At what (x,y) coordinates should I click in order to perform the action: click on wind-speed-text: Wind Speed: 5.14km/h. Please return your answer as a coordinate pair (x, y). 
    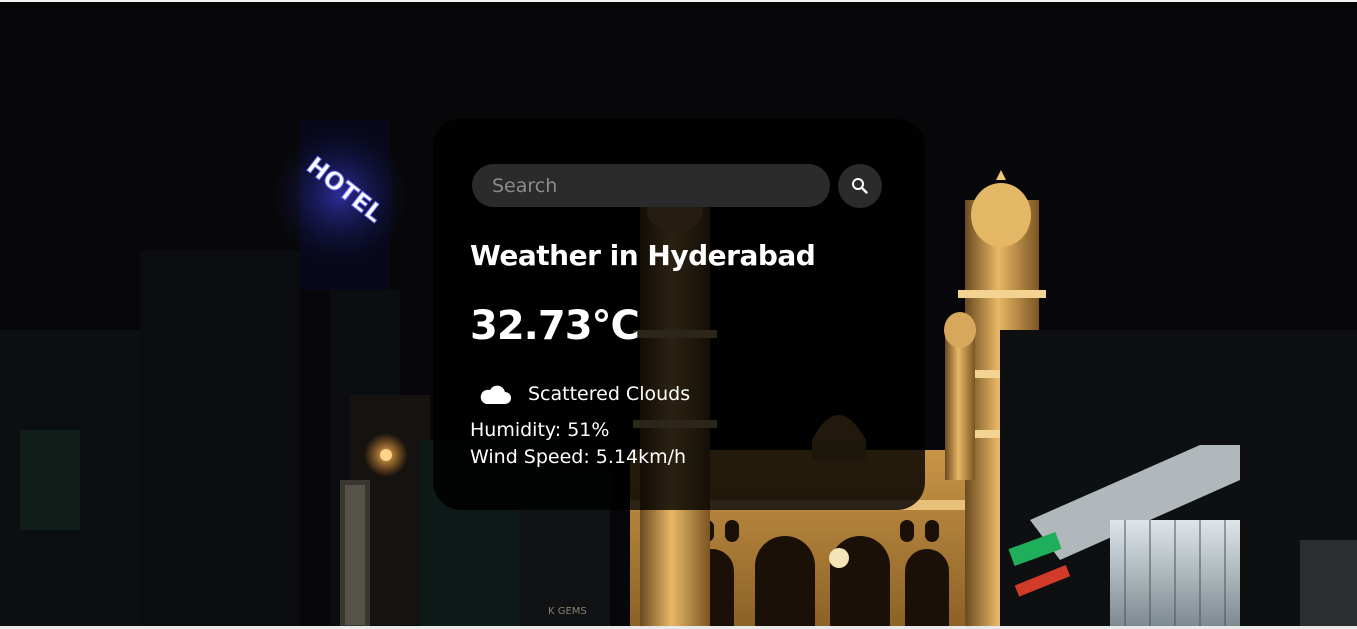
    Looking at the image, I should click on (578, 457).